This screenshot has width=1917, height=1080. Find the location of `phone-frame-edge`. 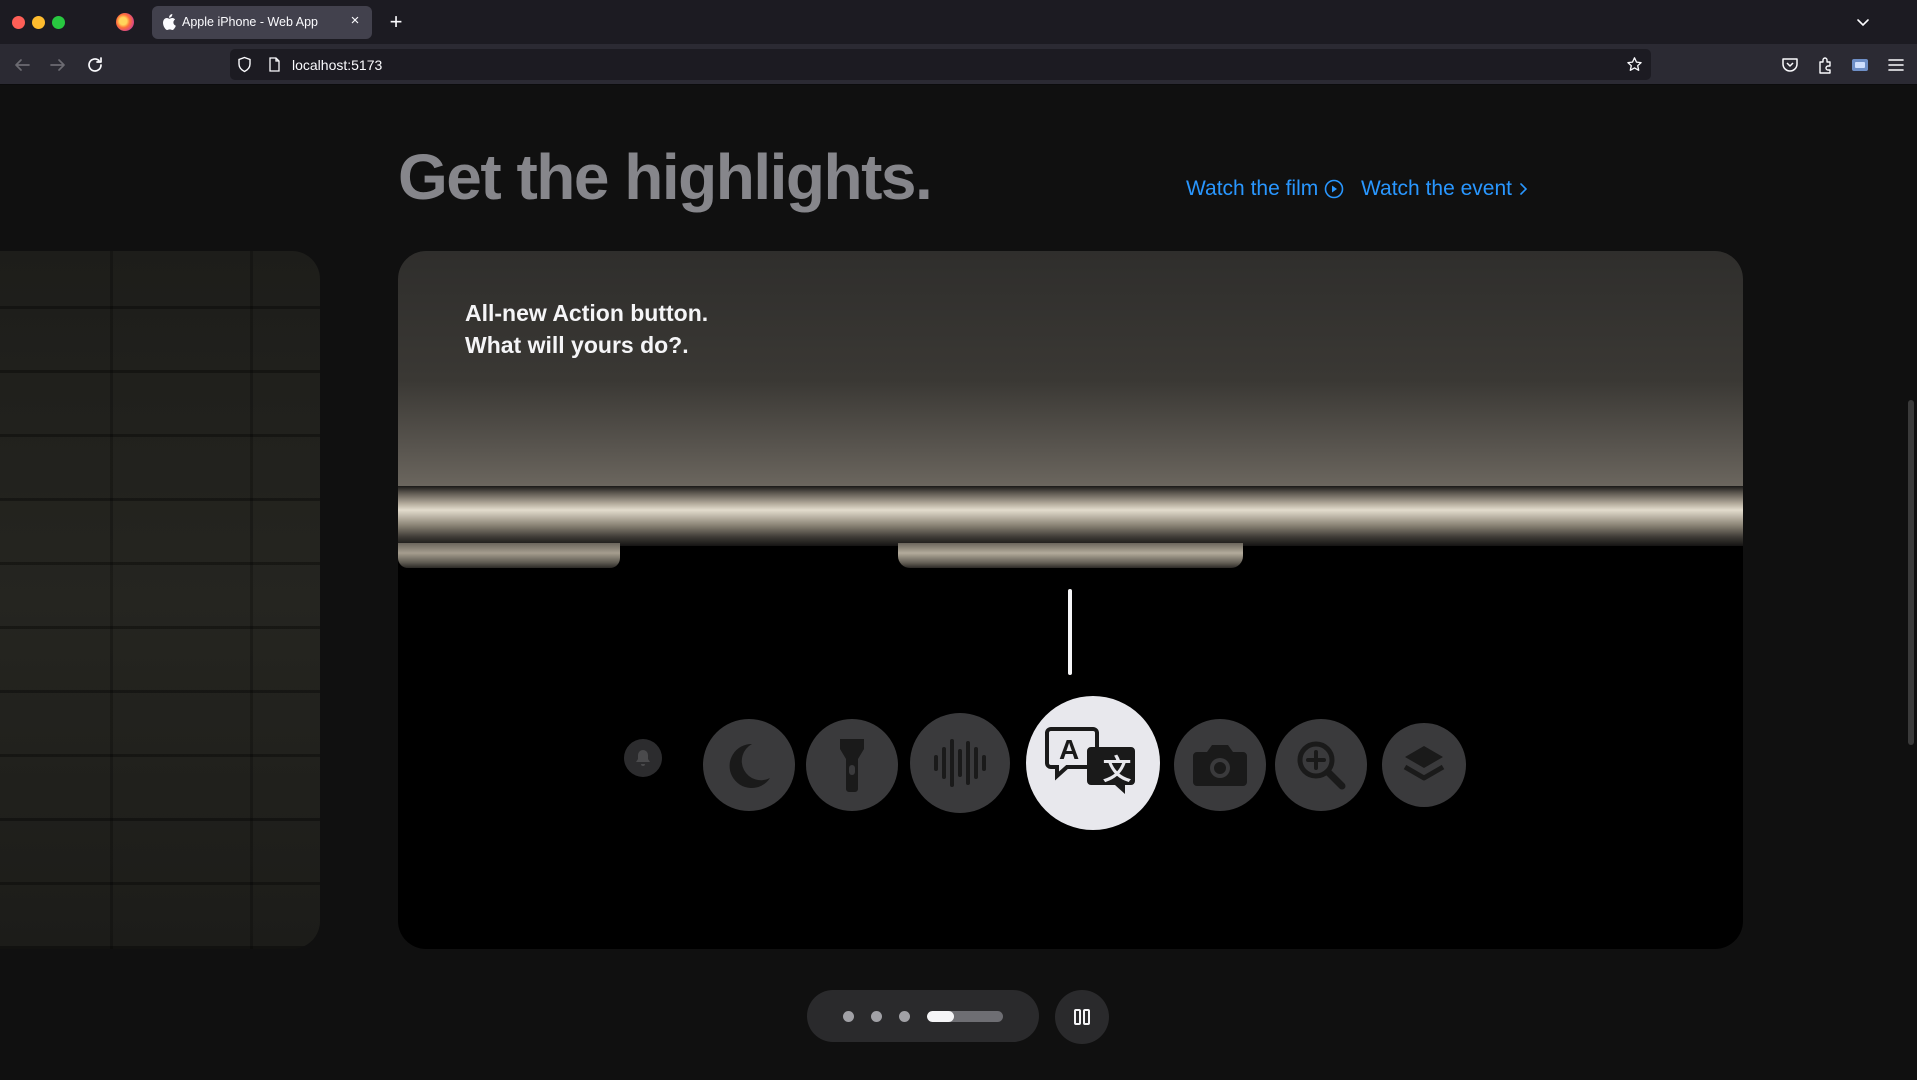

phone-frame-edge is located at coordinates (1070, 516).